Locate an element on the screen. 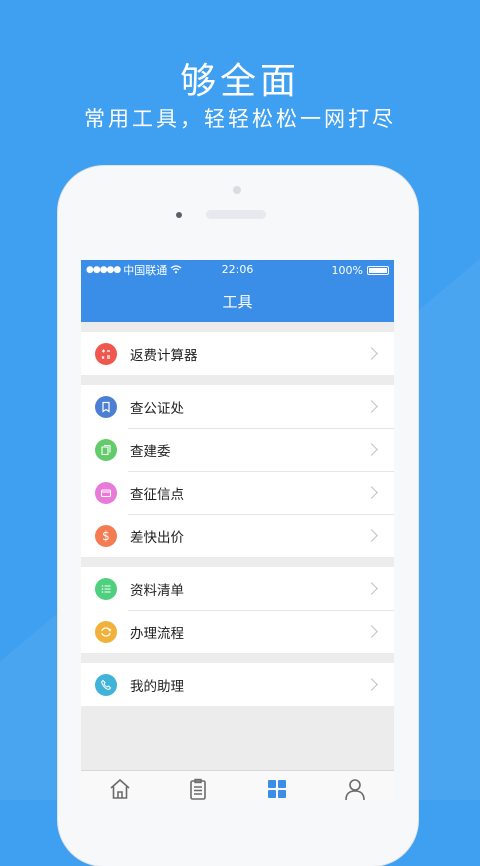 The image size is (480, 866). list-item: $ 差快出价 is located at coordinates (237, 535).